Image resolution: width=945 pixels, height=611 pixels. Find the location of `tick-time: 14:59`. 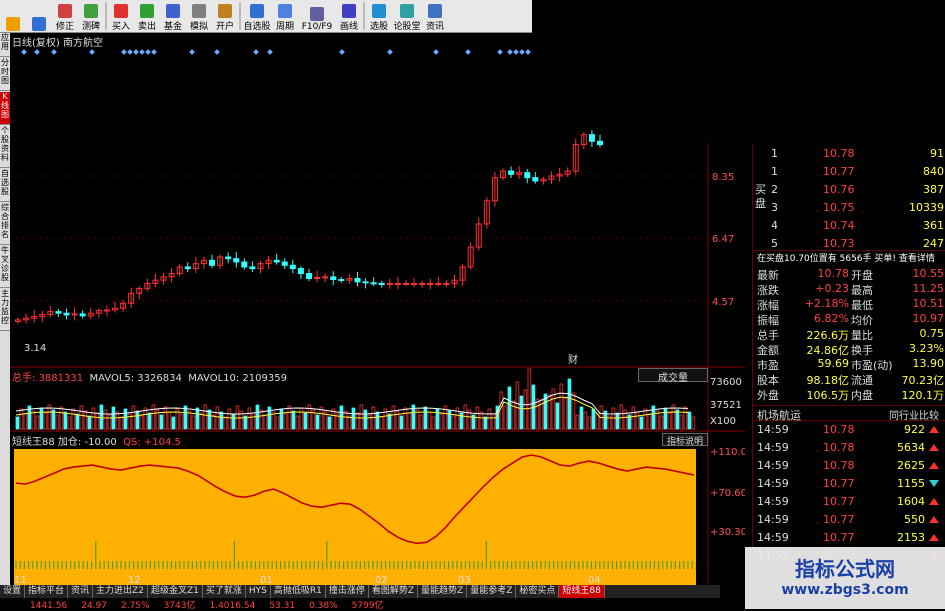

tick-time: 14:59 is located at coordinates (773, 501).